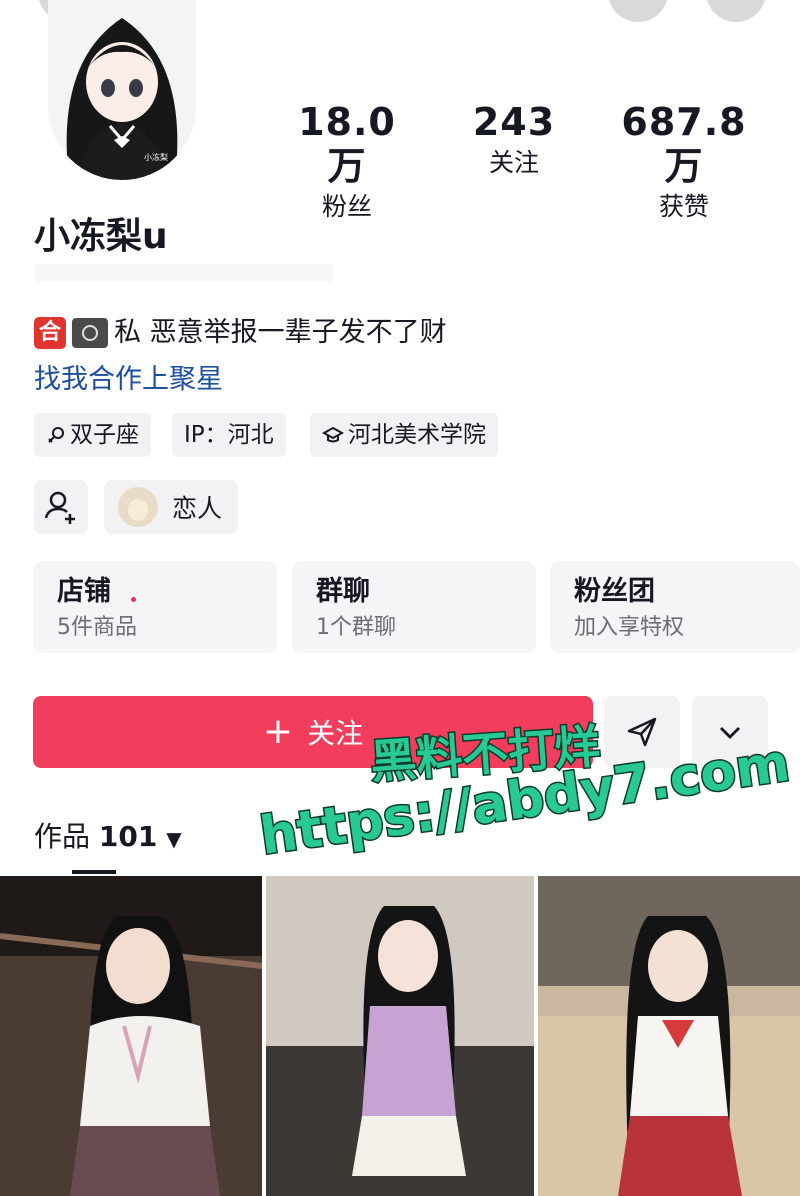  Describe the element at coordinates (128, 380) in the screenshot. I see `cooperation-link: 找我合作上聚星` at that location.